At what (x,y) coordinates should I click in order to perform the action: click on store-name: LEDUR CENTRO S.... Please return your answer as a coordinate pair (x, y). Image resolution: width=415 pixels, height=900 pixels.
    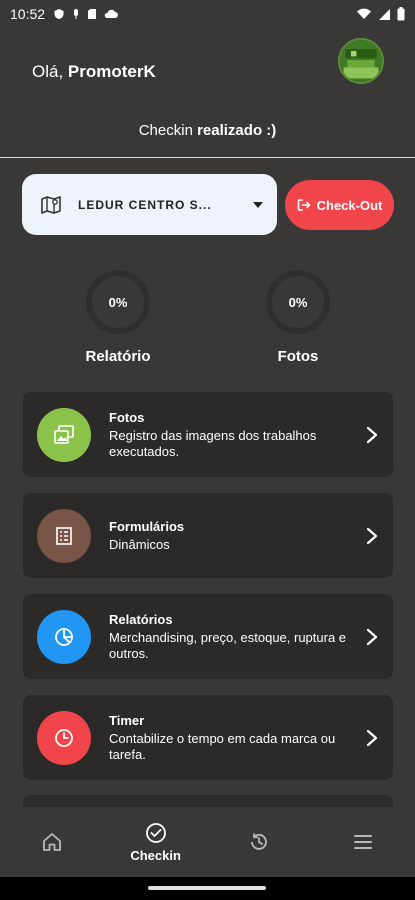
    Looking at the image, I should click on (145, 204).